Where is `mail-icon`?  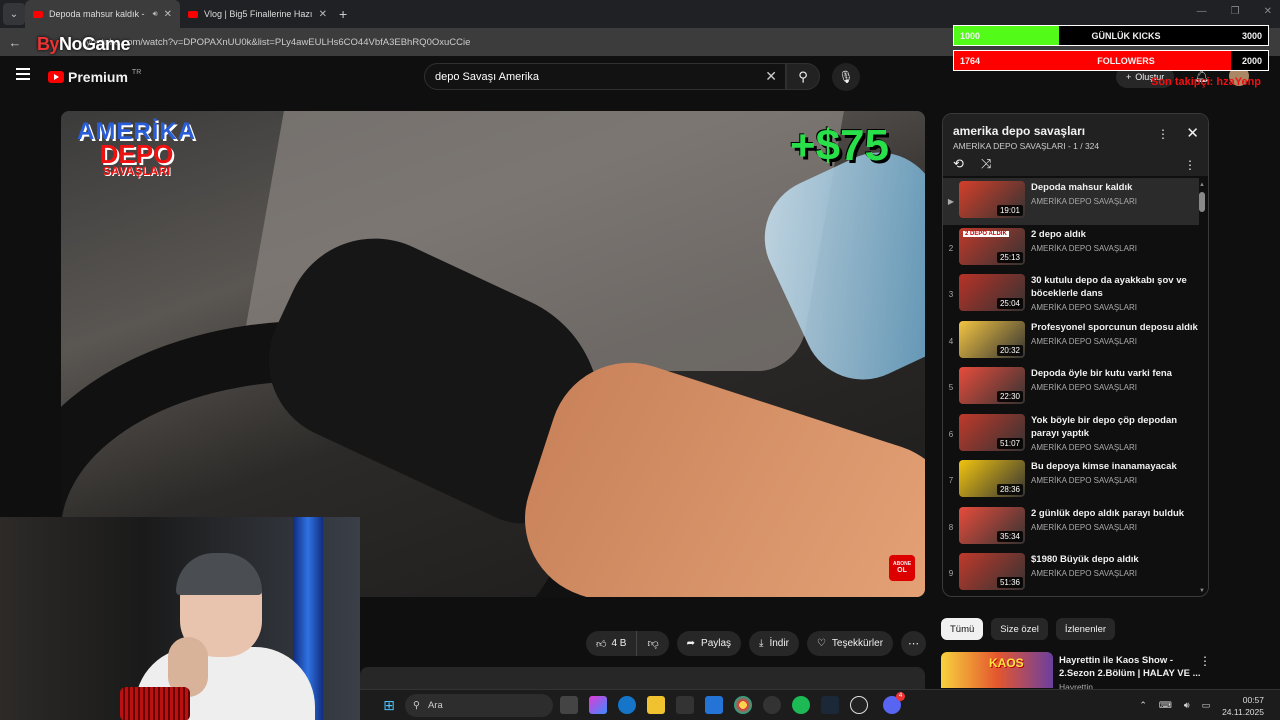 mail-icon is located at coordinates (714, 705).